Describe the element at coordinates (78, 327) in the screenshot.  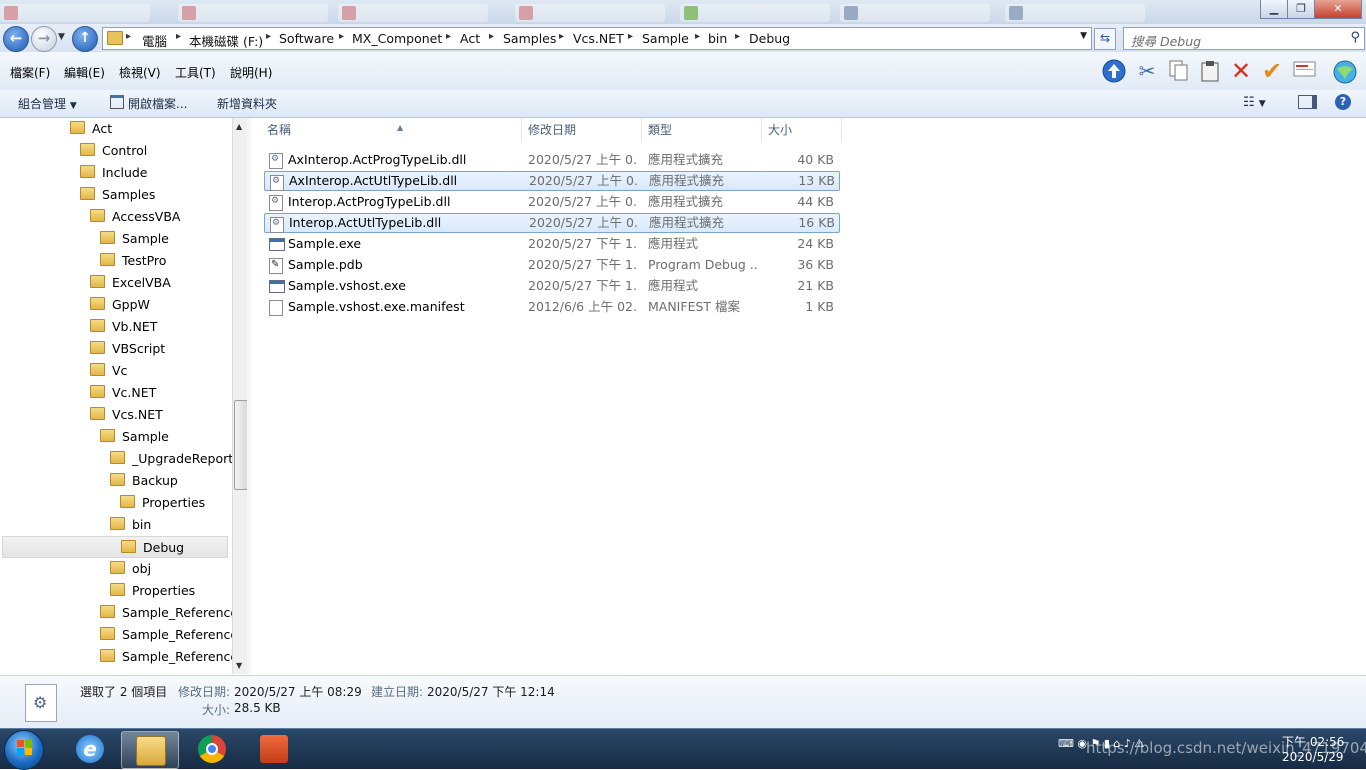
I see `tree-item: Vb.NET` at that location.